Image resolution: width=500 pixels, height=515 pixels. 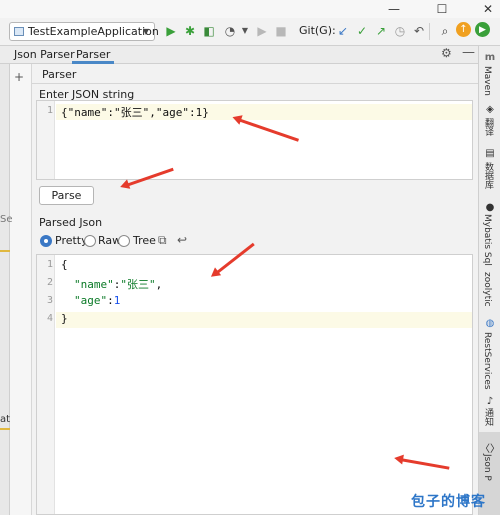 I want to click on json-line-1: {, so click(x=64, y=264).